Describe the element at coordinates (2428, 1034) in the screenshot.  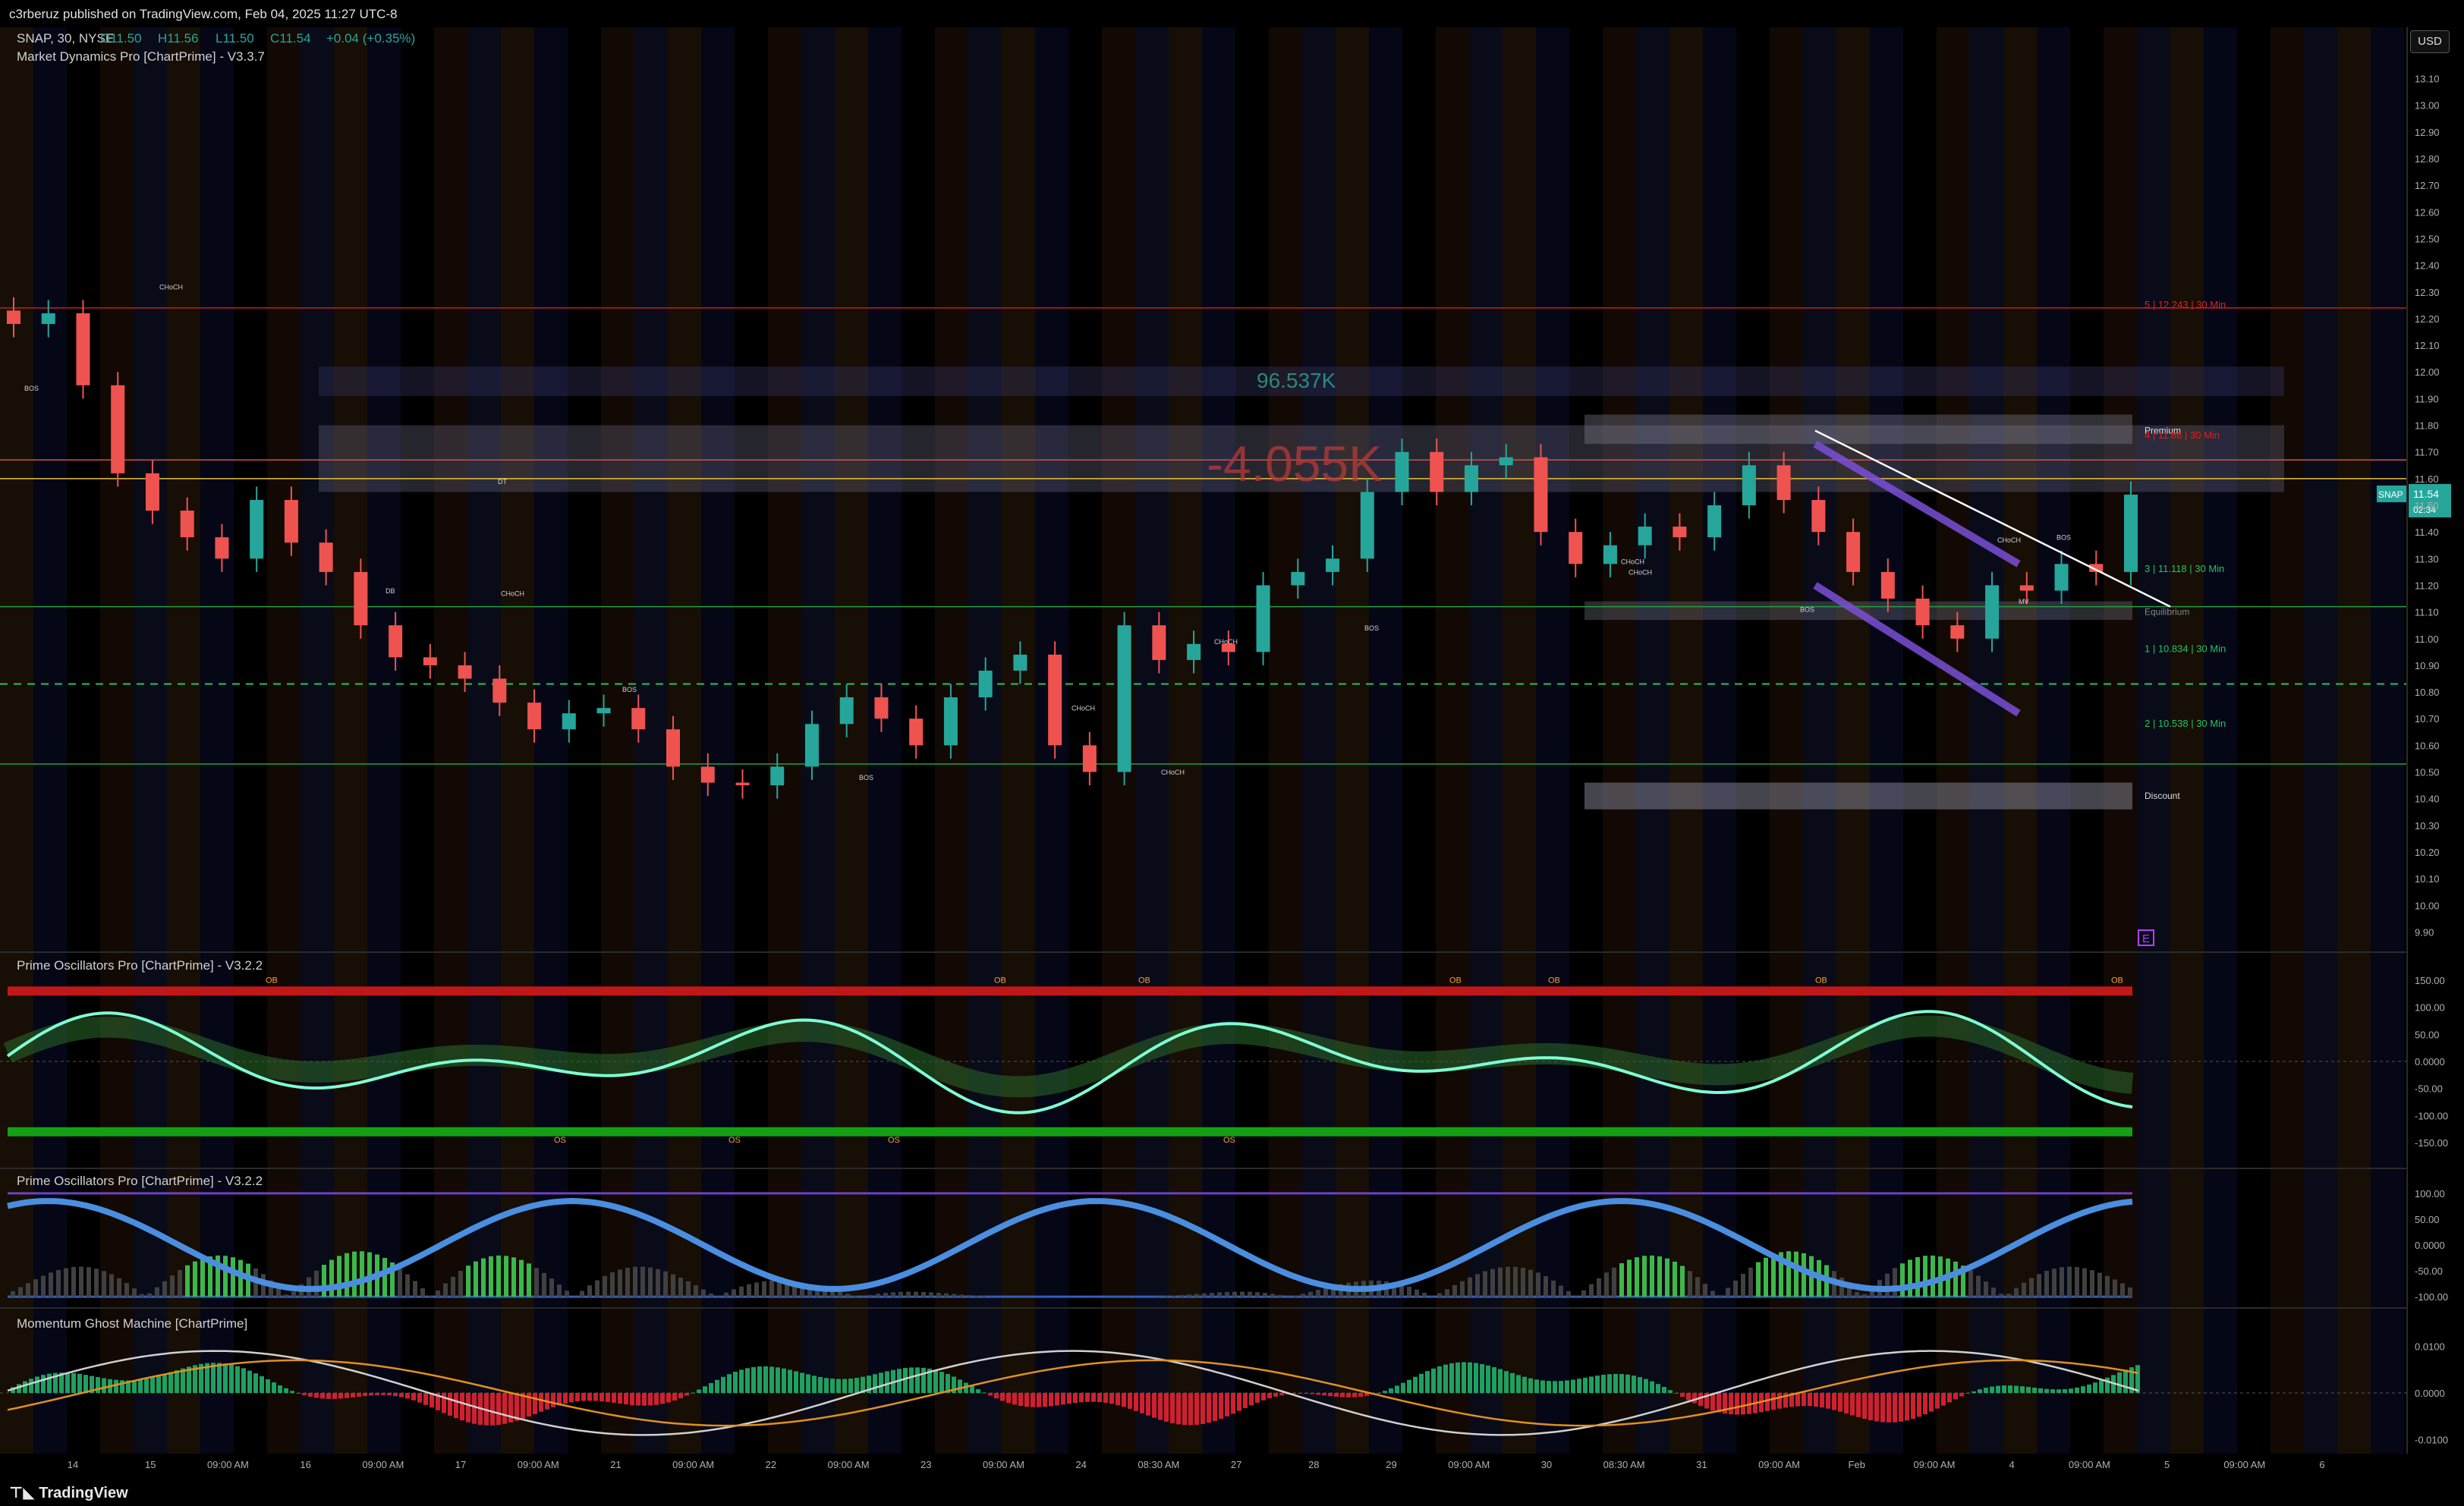
I see `pane1-axis-label: 50.00` at that location.